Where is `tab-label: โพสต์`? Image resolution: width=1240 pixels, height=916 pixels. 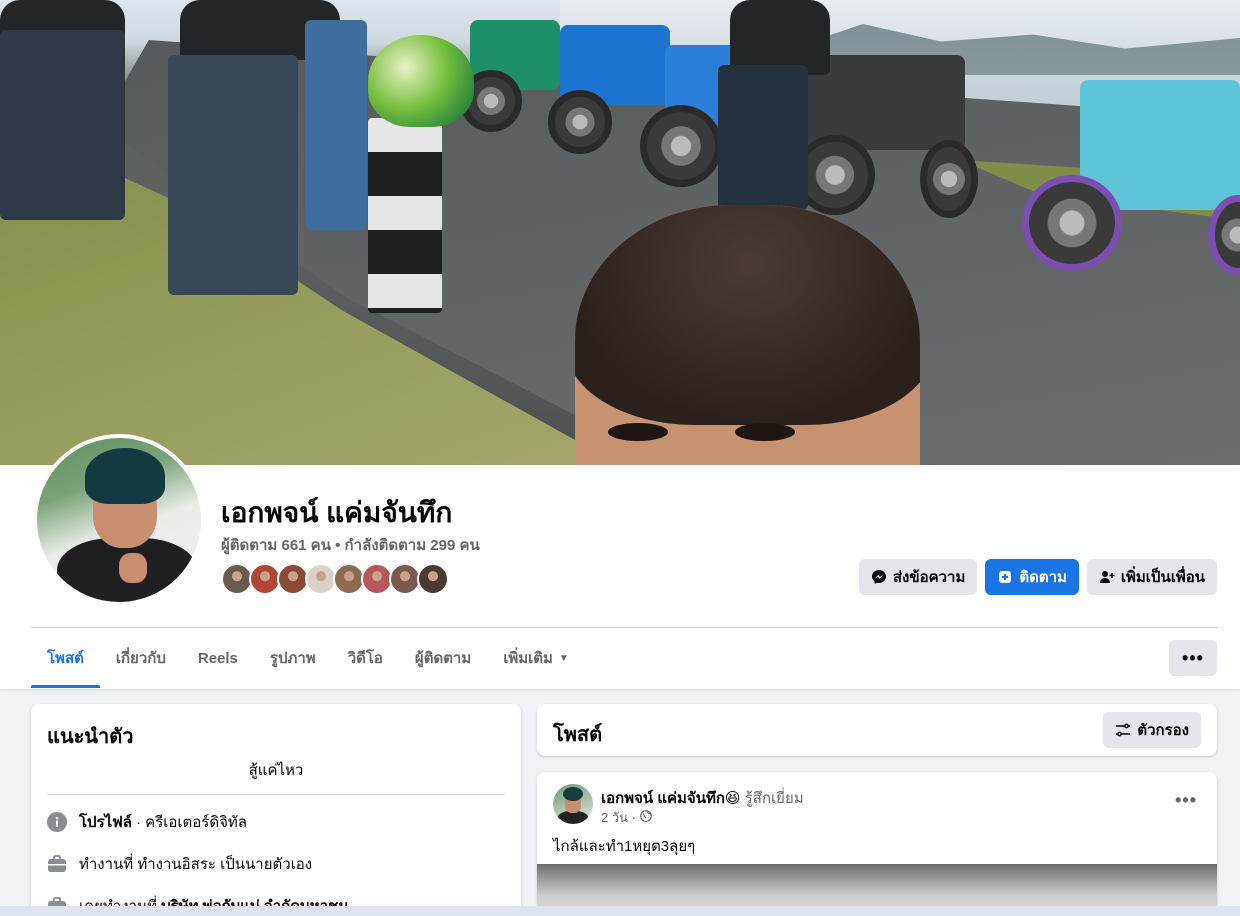 tab-label: โพสต์ is located at coordinates (65, 658).